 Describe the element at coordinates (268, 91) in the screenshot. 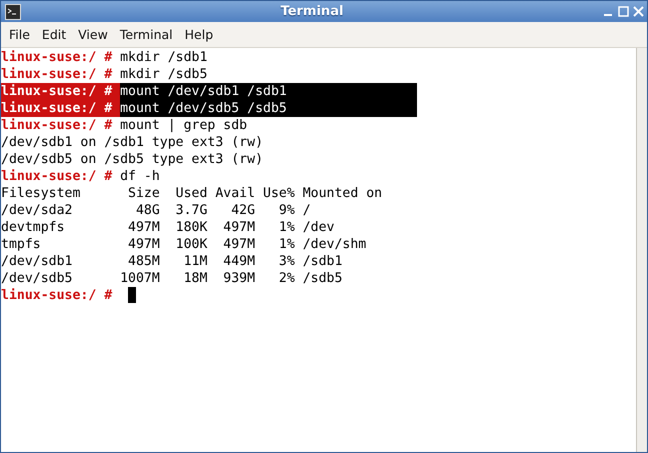

I see `command-text: mount /dev/sdb1 /sdb1` at that location.